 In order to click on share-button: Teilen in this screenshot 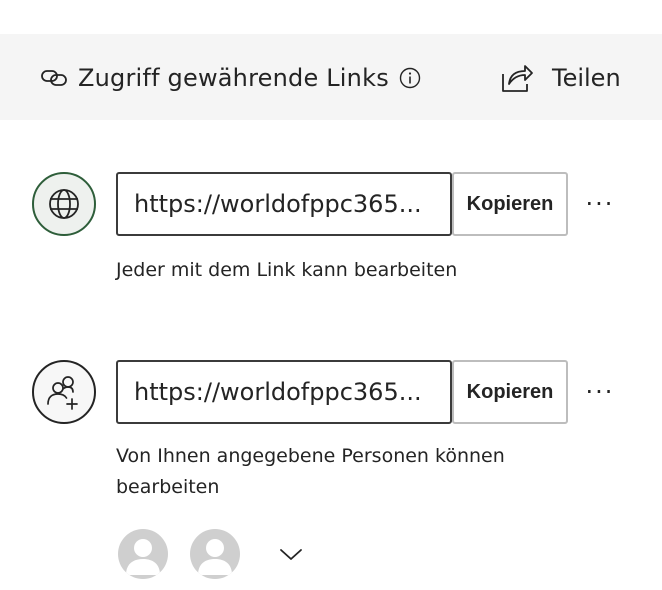, I will do `click(560, 78)`.